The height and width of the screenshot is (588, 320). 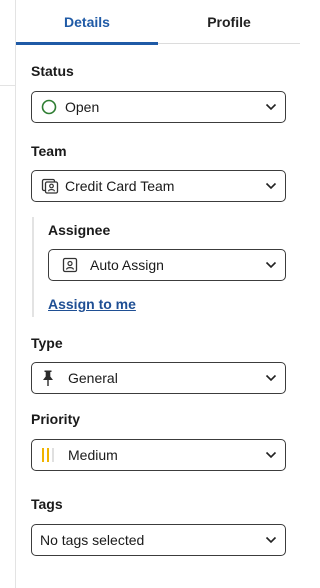 I want to click on priority-label: Priority, so click(x=56, y=419).